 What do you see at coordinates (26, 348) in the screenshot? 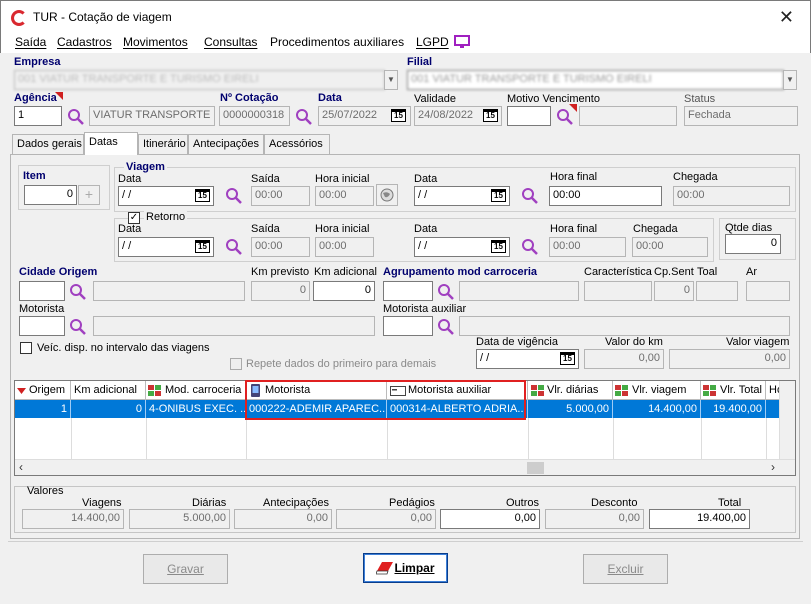
I see `veic-disp-checkbox` at bounding box center [26, 348].